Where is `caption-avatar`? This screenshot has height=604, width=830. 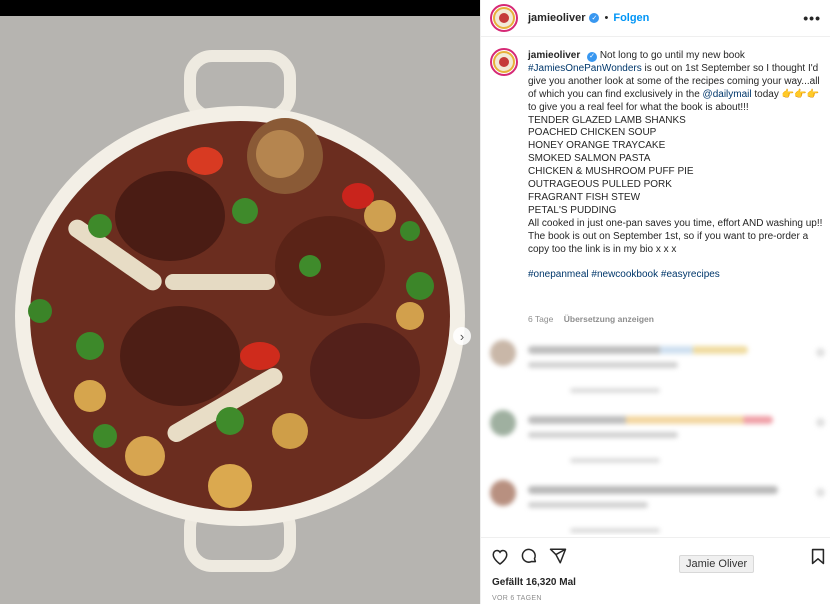
caption-avatar is located at coordinates (504, 62).